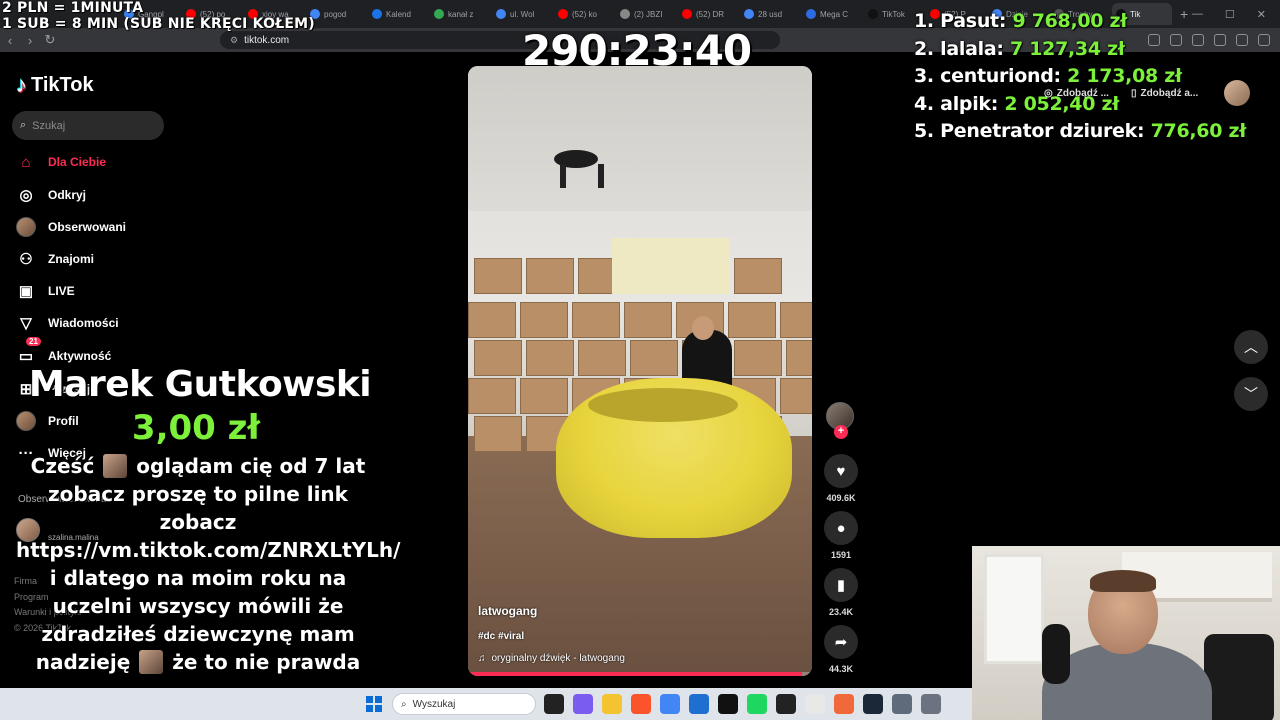 The image size is (1280, 720). What do you see at coordinates (10, 40) in the screenshot?
I see `back-icon: ‹` at bounding box center [10, 40].